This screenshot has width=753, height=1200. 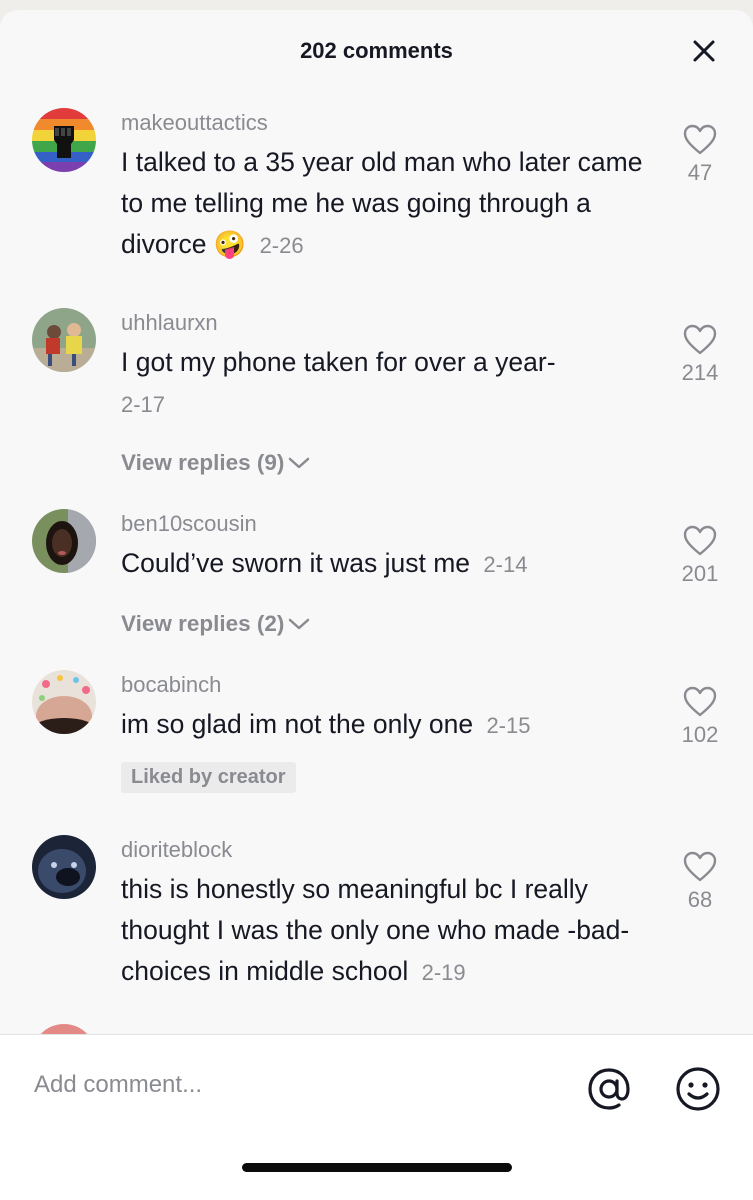 What do you see at coordinates (189, 524) in the screenshot?
I see `comment-username: ben10scousin` at bounding box center [189, 524].